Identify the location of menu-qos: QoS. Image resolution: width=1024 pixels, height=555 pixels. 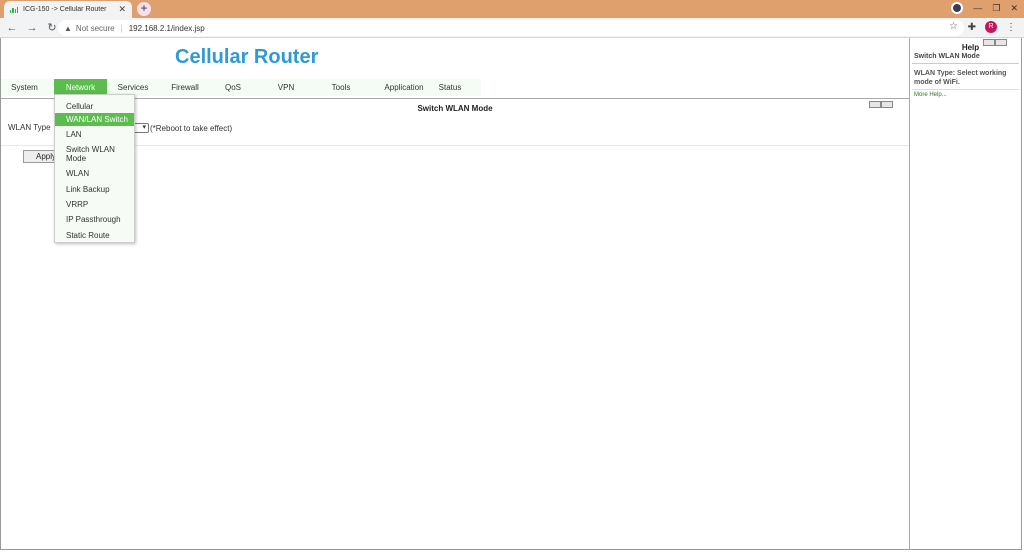
(233, 87).